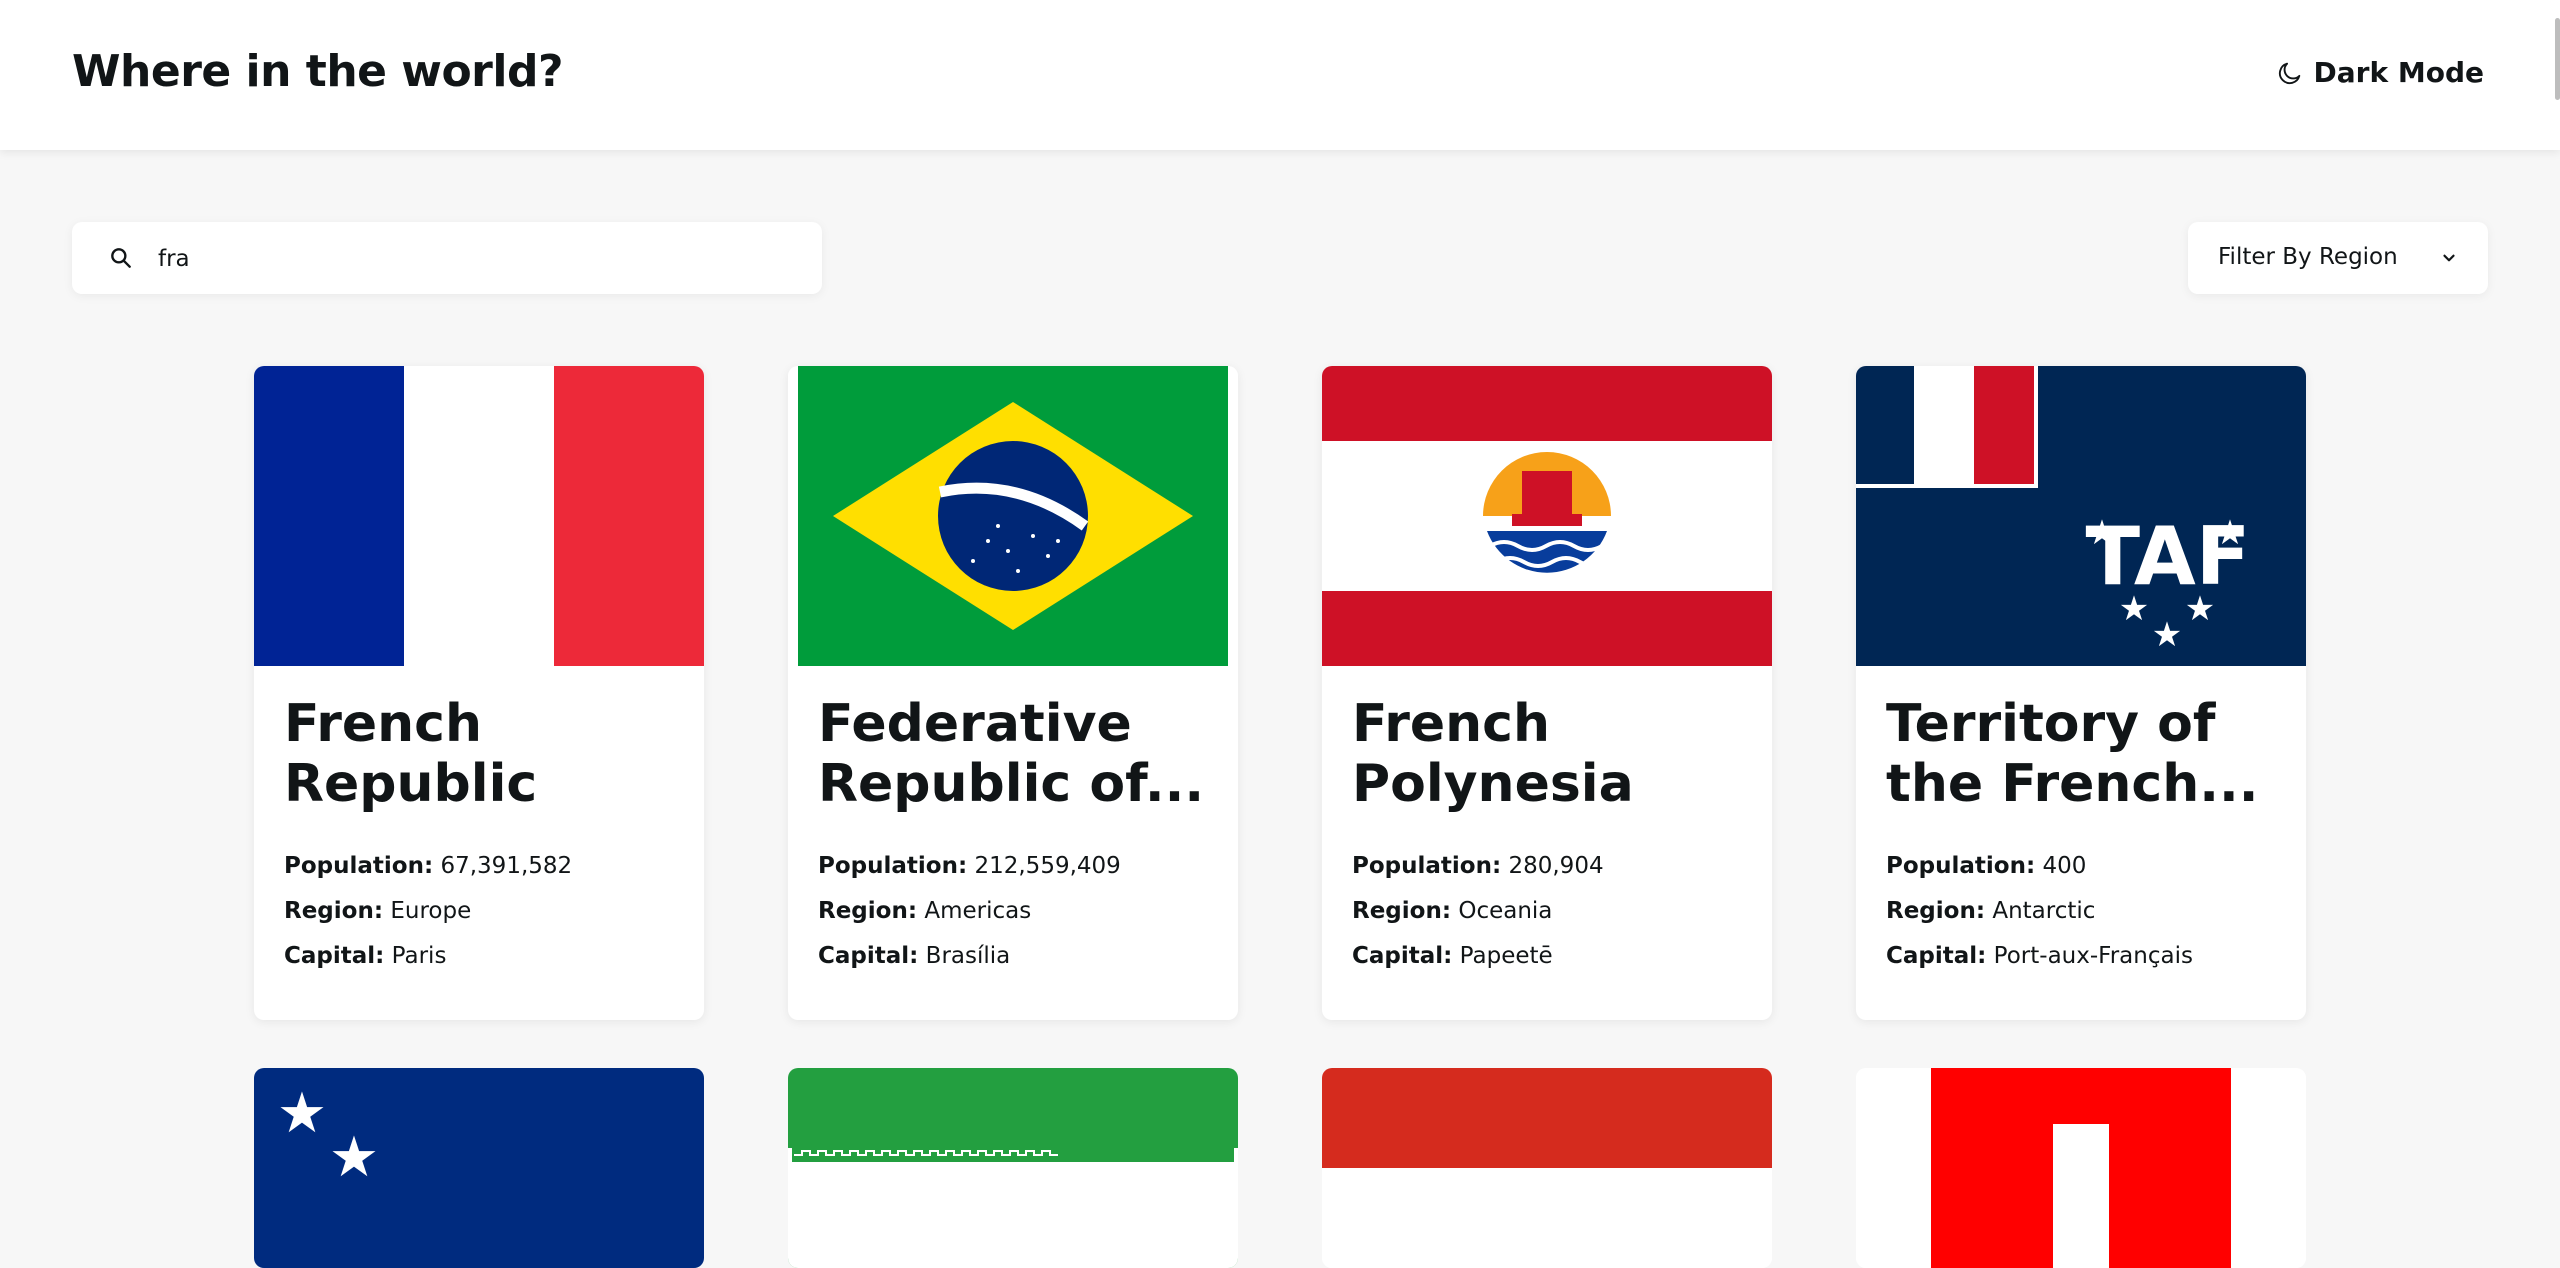  I want to click on green-iran-style-flag, so click(1013, 1168).